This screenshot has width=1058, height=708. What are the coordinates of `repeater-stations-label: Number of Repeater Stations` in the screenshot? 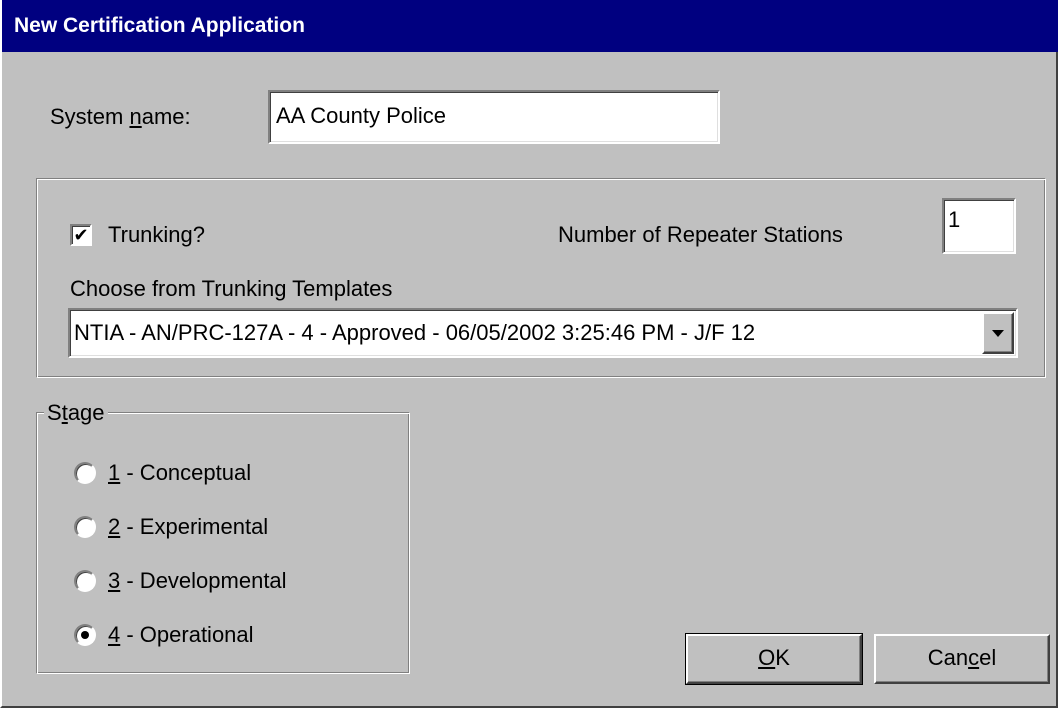 It's located at (700, 234).